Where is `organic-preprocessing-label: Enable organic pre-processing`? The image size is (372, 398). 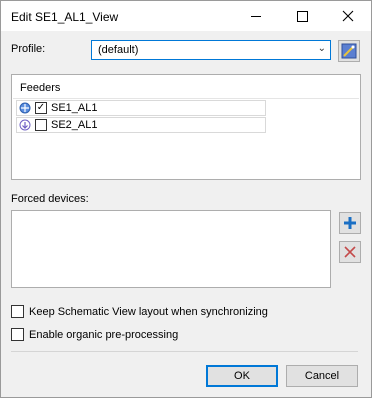 organic-preprocessing-label: Enable organic pre-processing is located at coordinates (104, 335).